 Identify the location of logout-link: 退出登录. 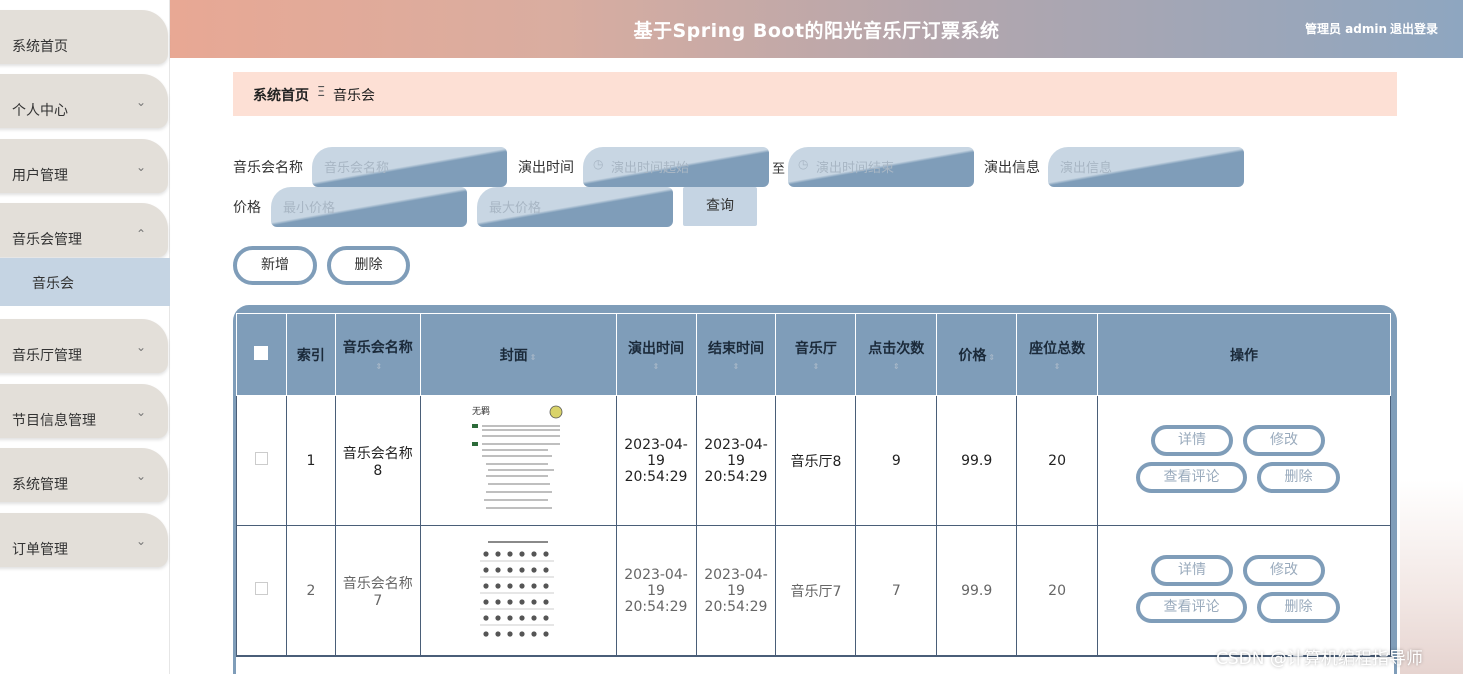
(1414, 28).